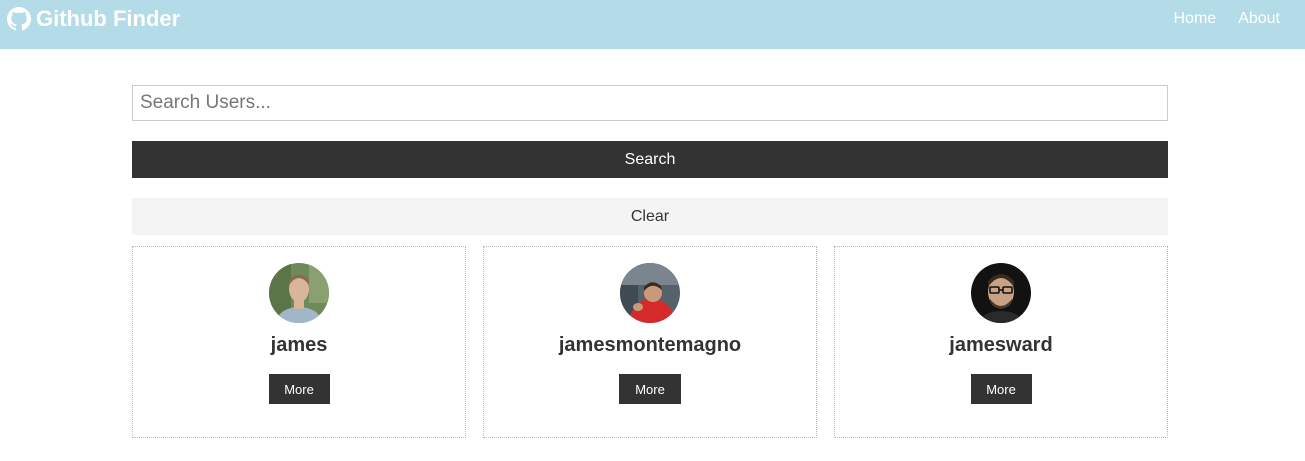  What do you see at coordinates (650, 103) in the screenshot?
I see `search-input` at bounding box center [650, 103].